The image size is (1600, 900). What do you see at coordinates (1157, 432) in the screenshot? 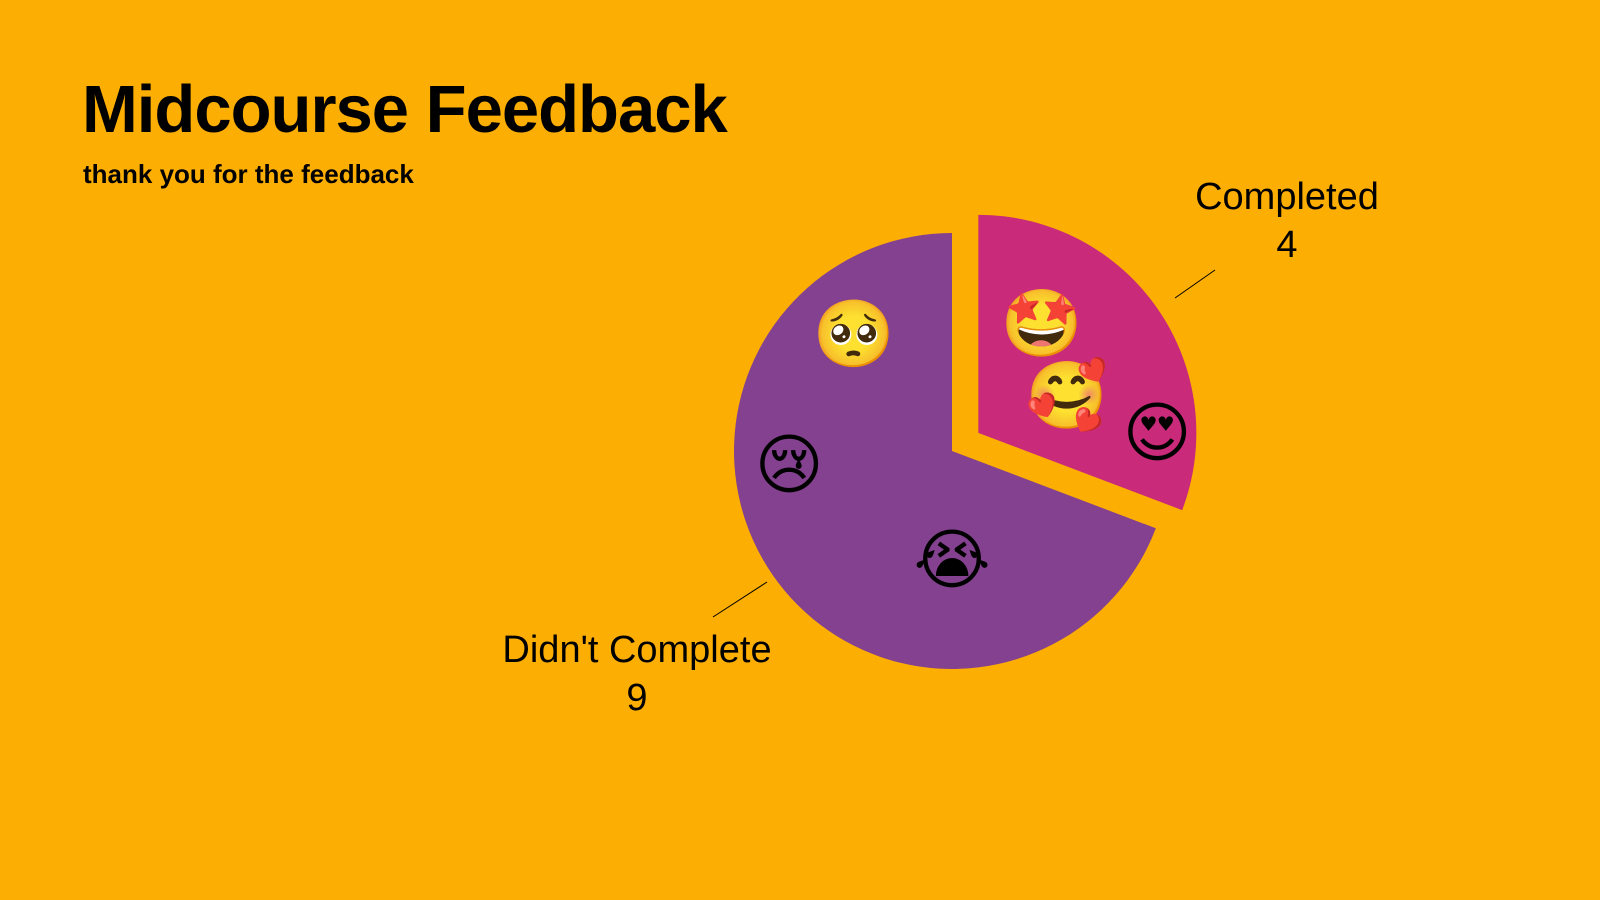
I see `heart-eyes-emoji: 😍` at bounding box center [1157, 432].